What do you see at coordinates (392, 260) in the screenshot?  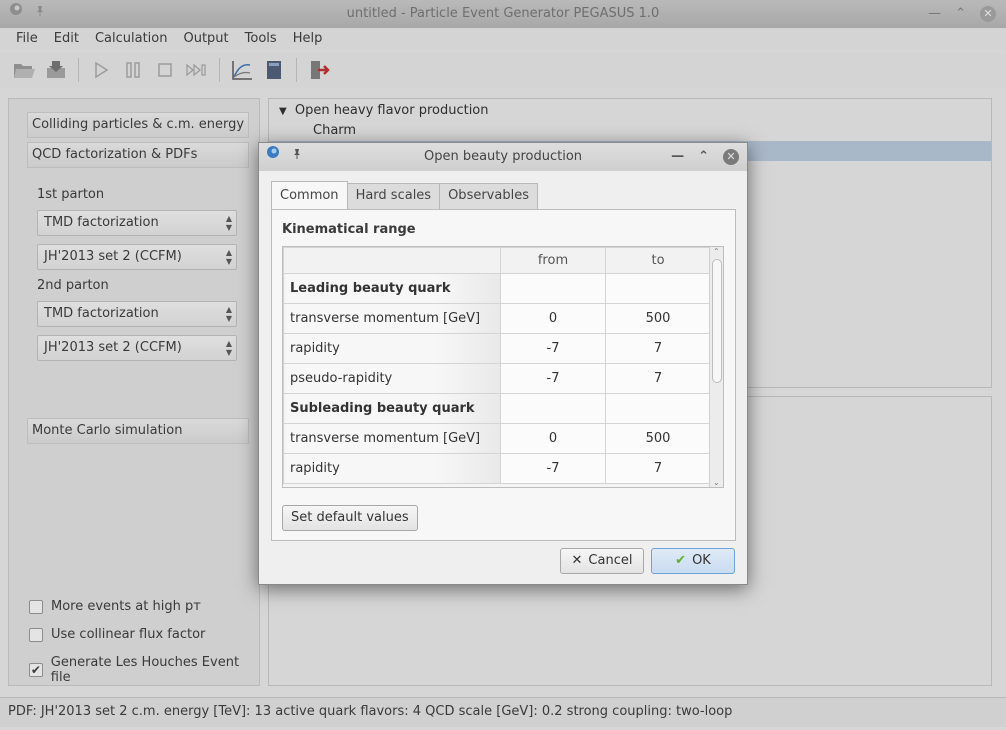 I see `header-cell-label` at bounding box center [392, 260].